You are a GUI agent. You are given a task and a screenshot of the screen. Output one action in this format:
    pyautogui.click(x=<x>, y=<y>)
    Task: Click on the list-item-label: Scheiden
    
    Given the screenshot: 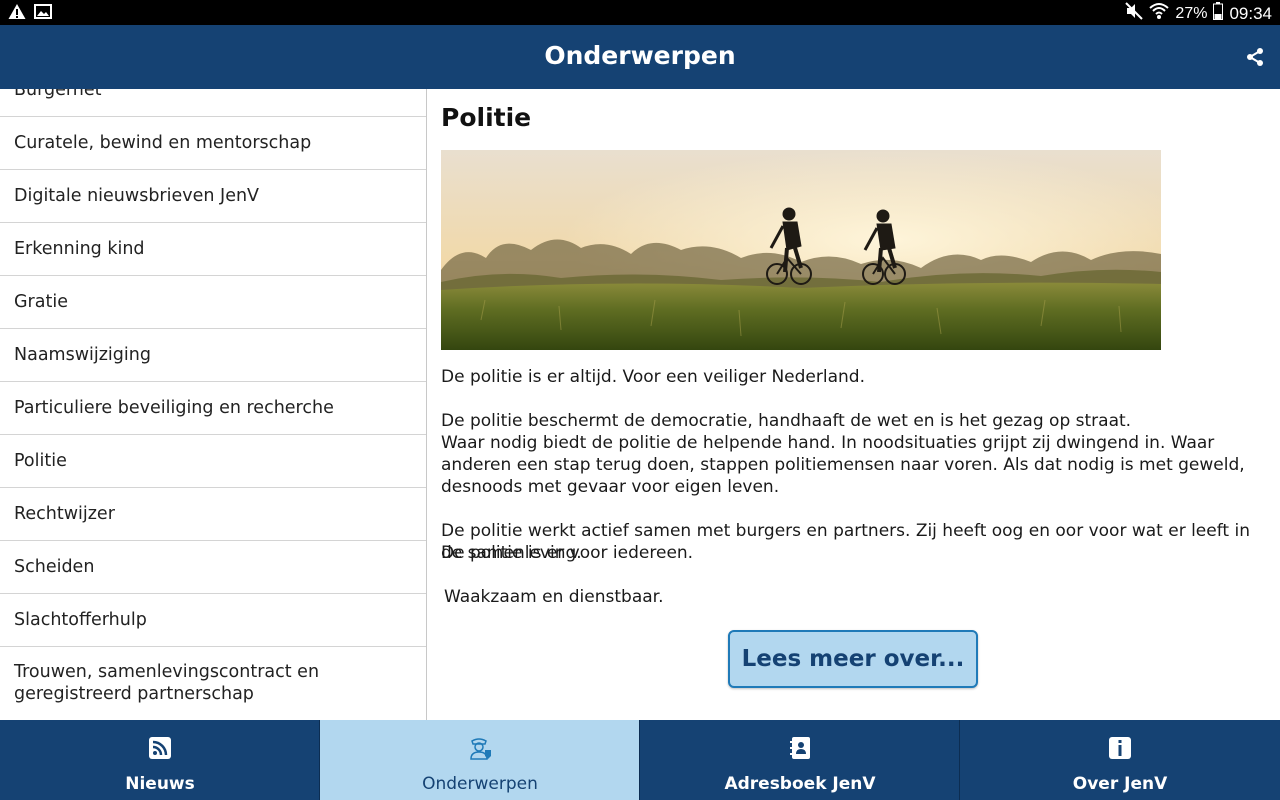 What is the action you would take?
    pyautogui.click(x=54, y=567)
    